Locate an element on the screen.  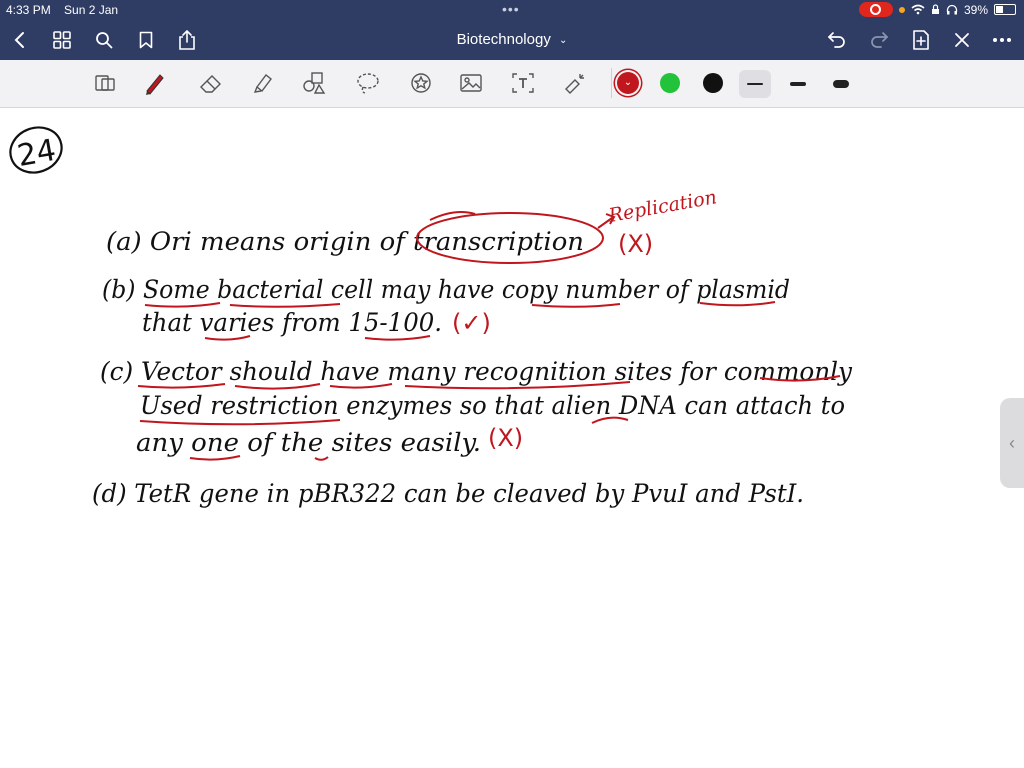
status-time: 4:33 PM is located at coordinates (28, 10).